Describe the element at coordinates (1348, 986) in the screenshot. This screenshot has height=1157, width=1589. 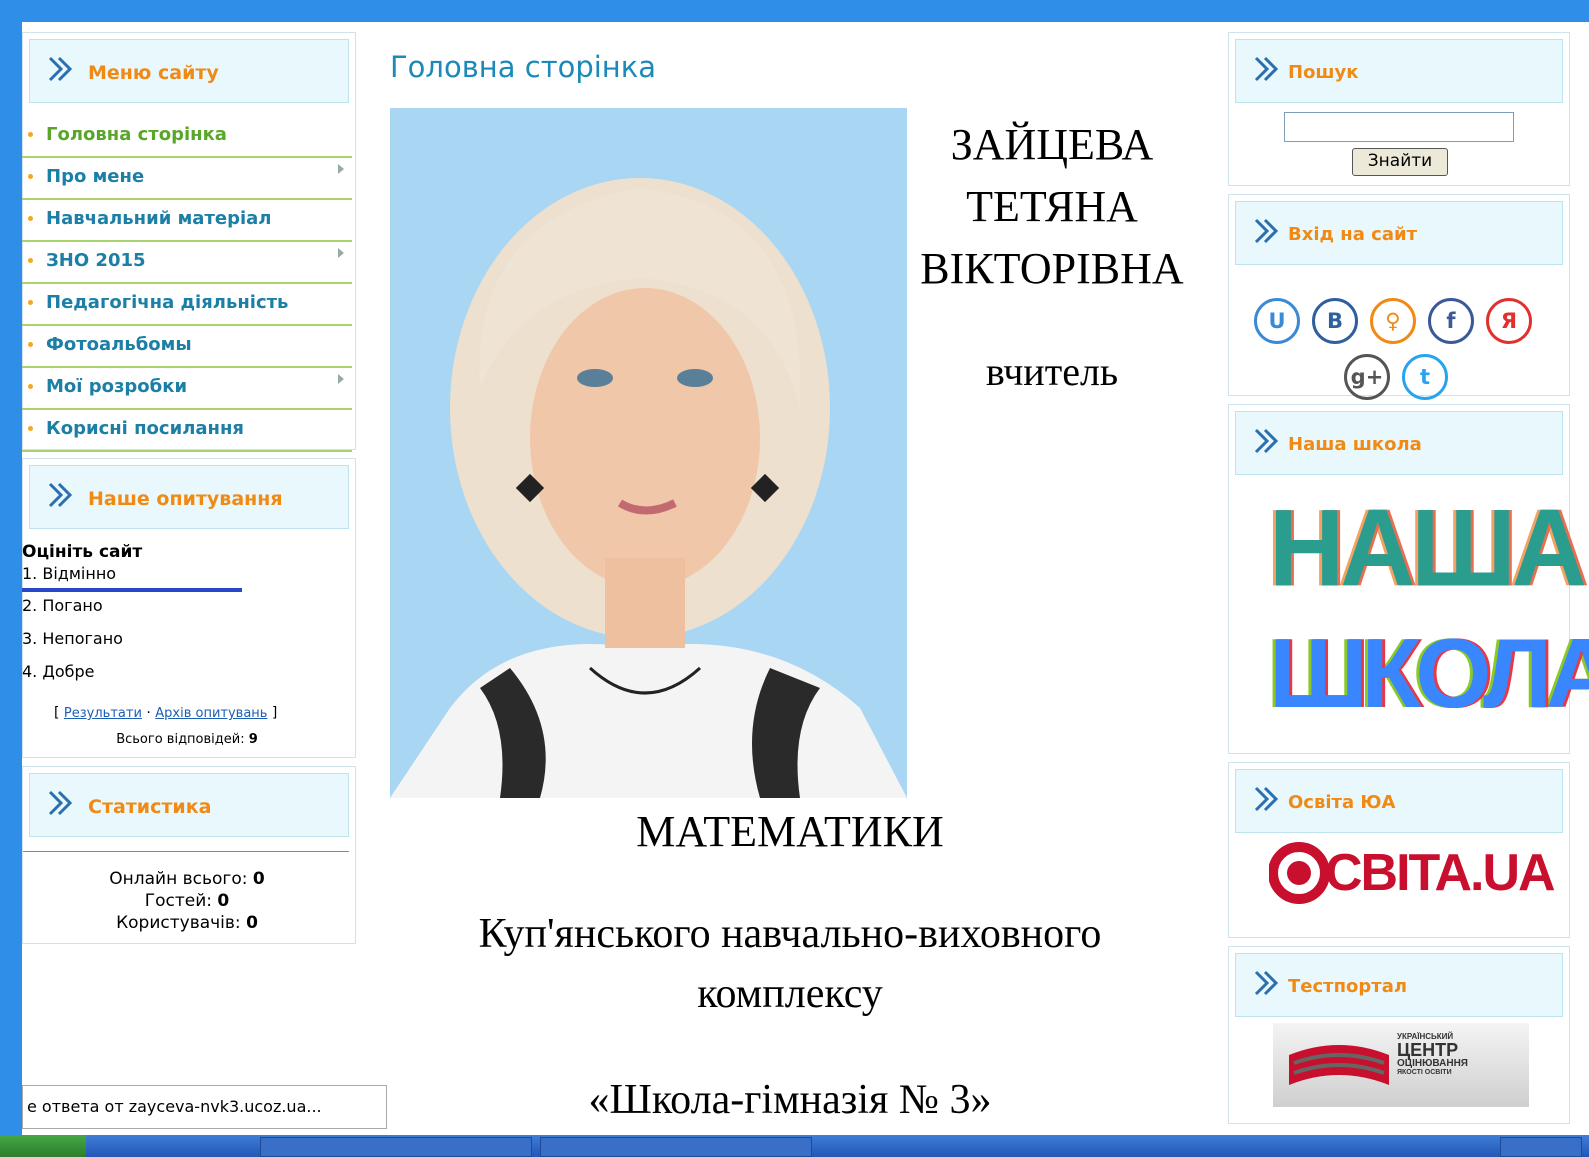
I see `testportal-title: Тестпортал` at that location.